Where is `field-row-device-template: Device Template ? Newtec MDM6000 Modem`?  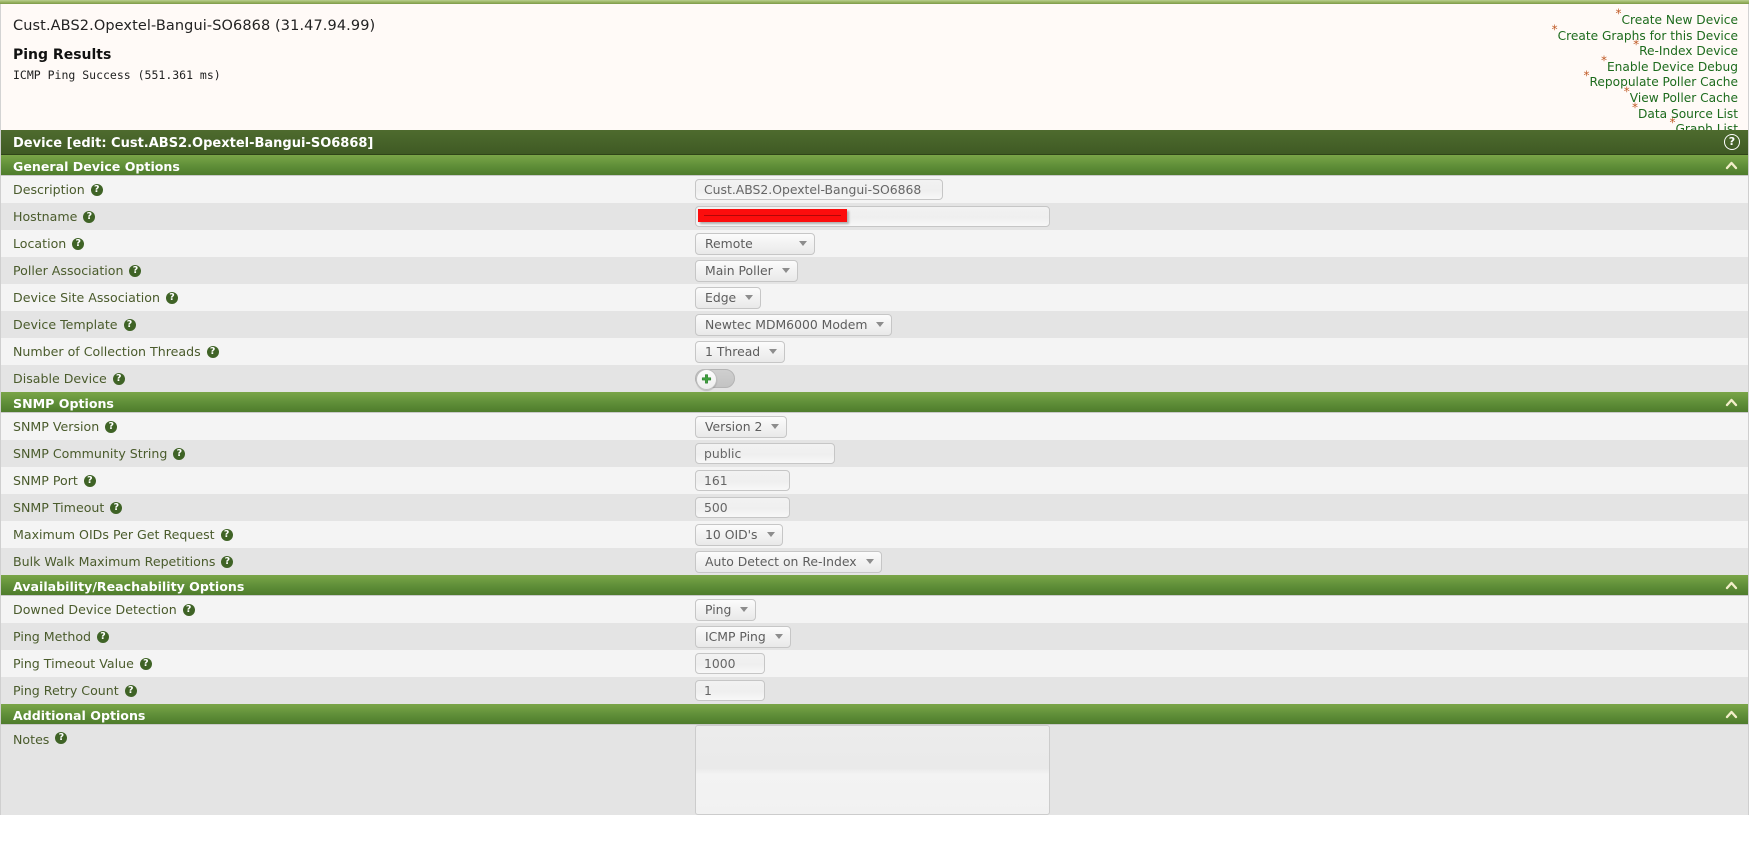 field-row-device-template: Device Template ? Newtec MDM6000 Modem is located at coordinates (874, 324).